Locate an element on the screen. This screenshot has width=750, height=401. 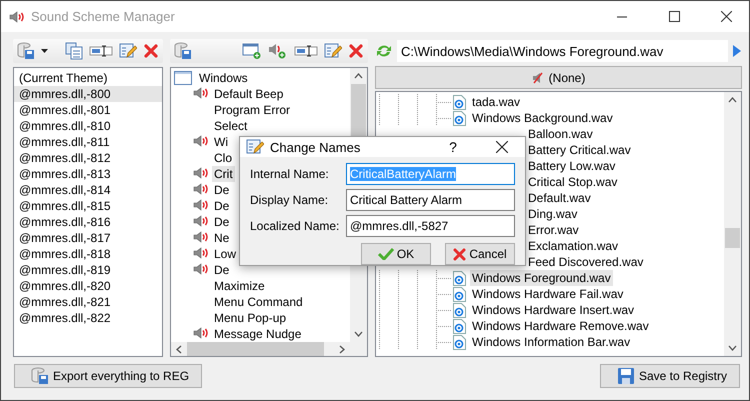
field-label: Localized Name: is located at coordinates (295, 226).